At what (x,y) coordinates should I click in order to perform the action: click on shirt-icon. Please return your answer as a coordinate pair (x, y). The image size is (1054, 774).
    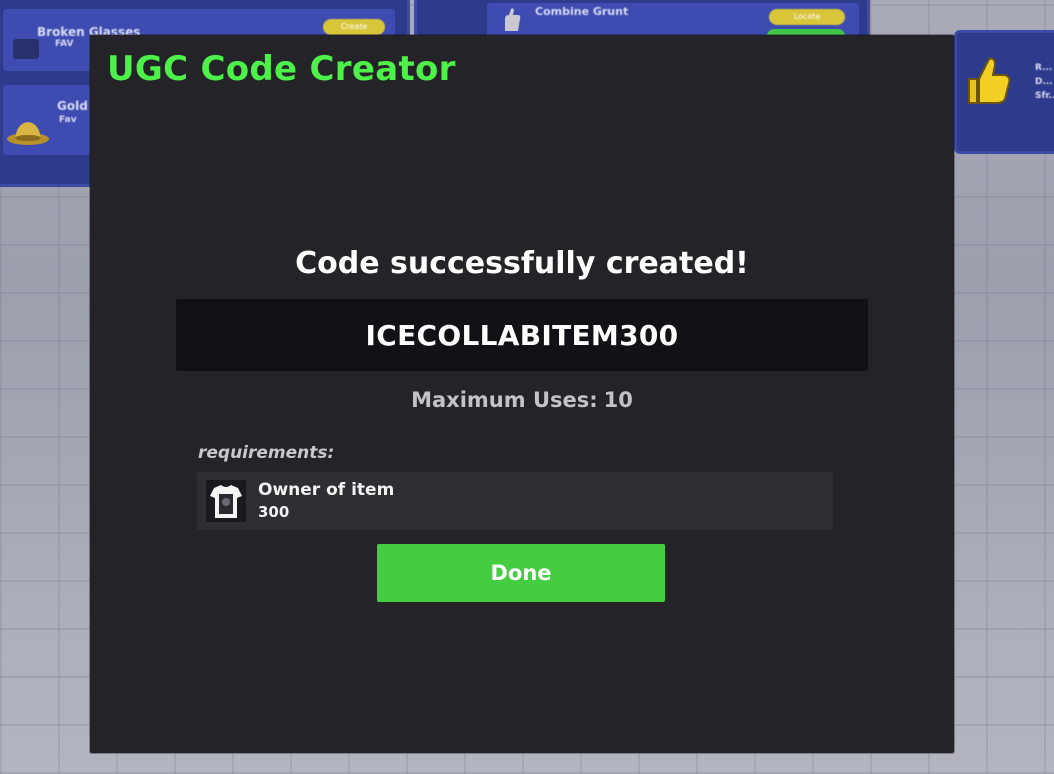
    Looking at the image, I should click on (226, 501).